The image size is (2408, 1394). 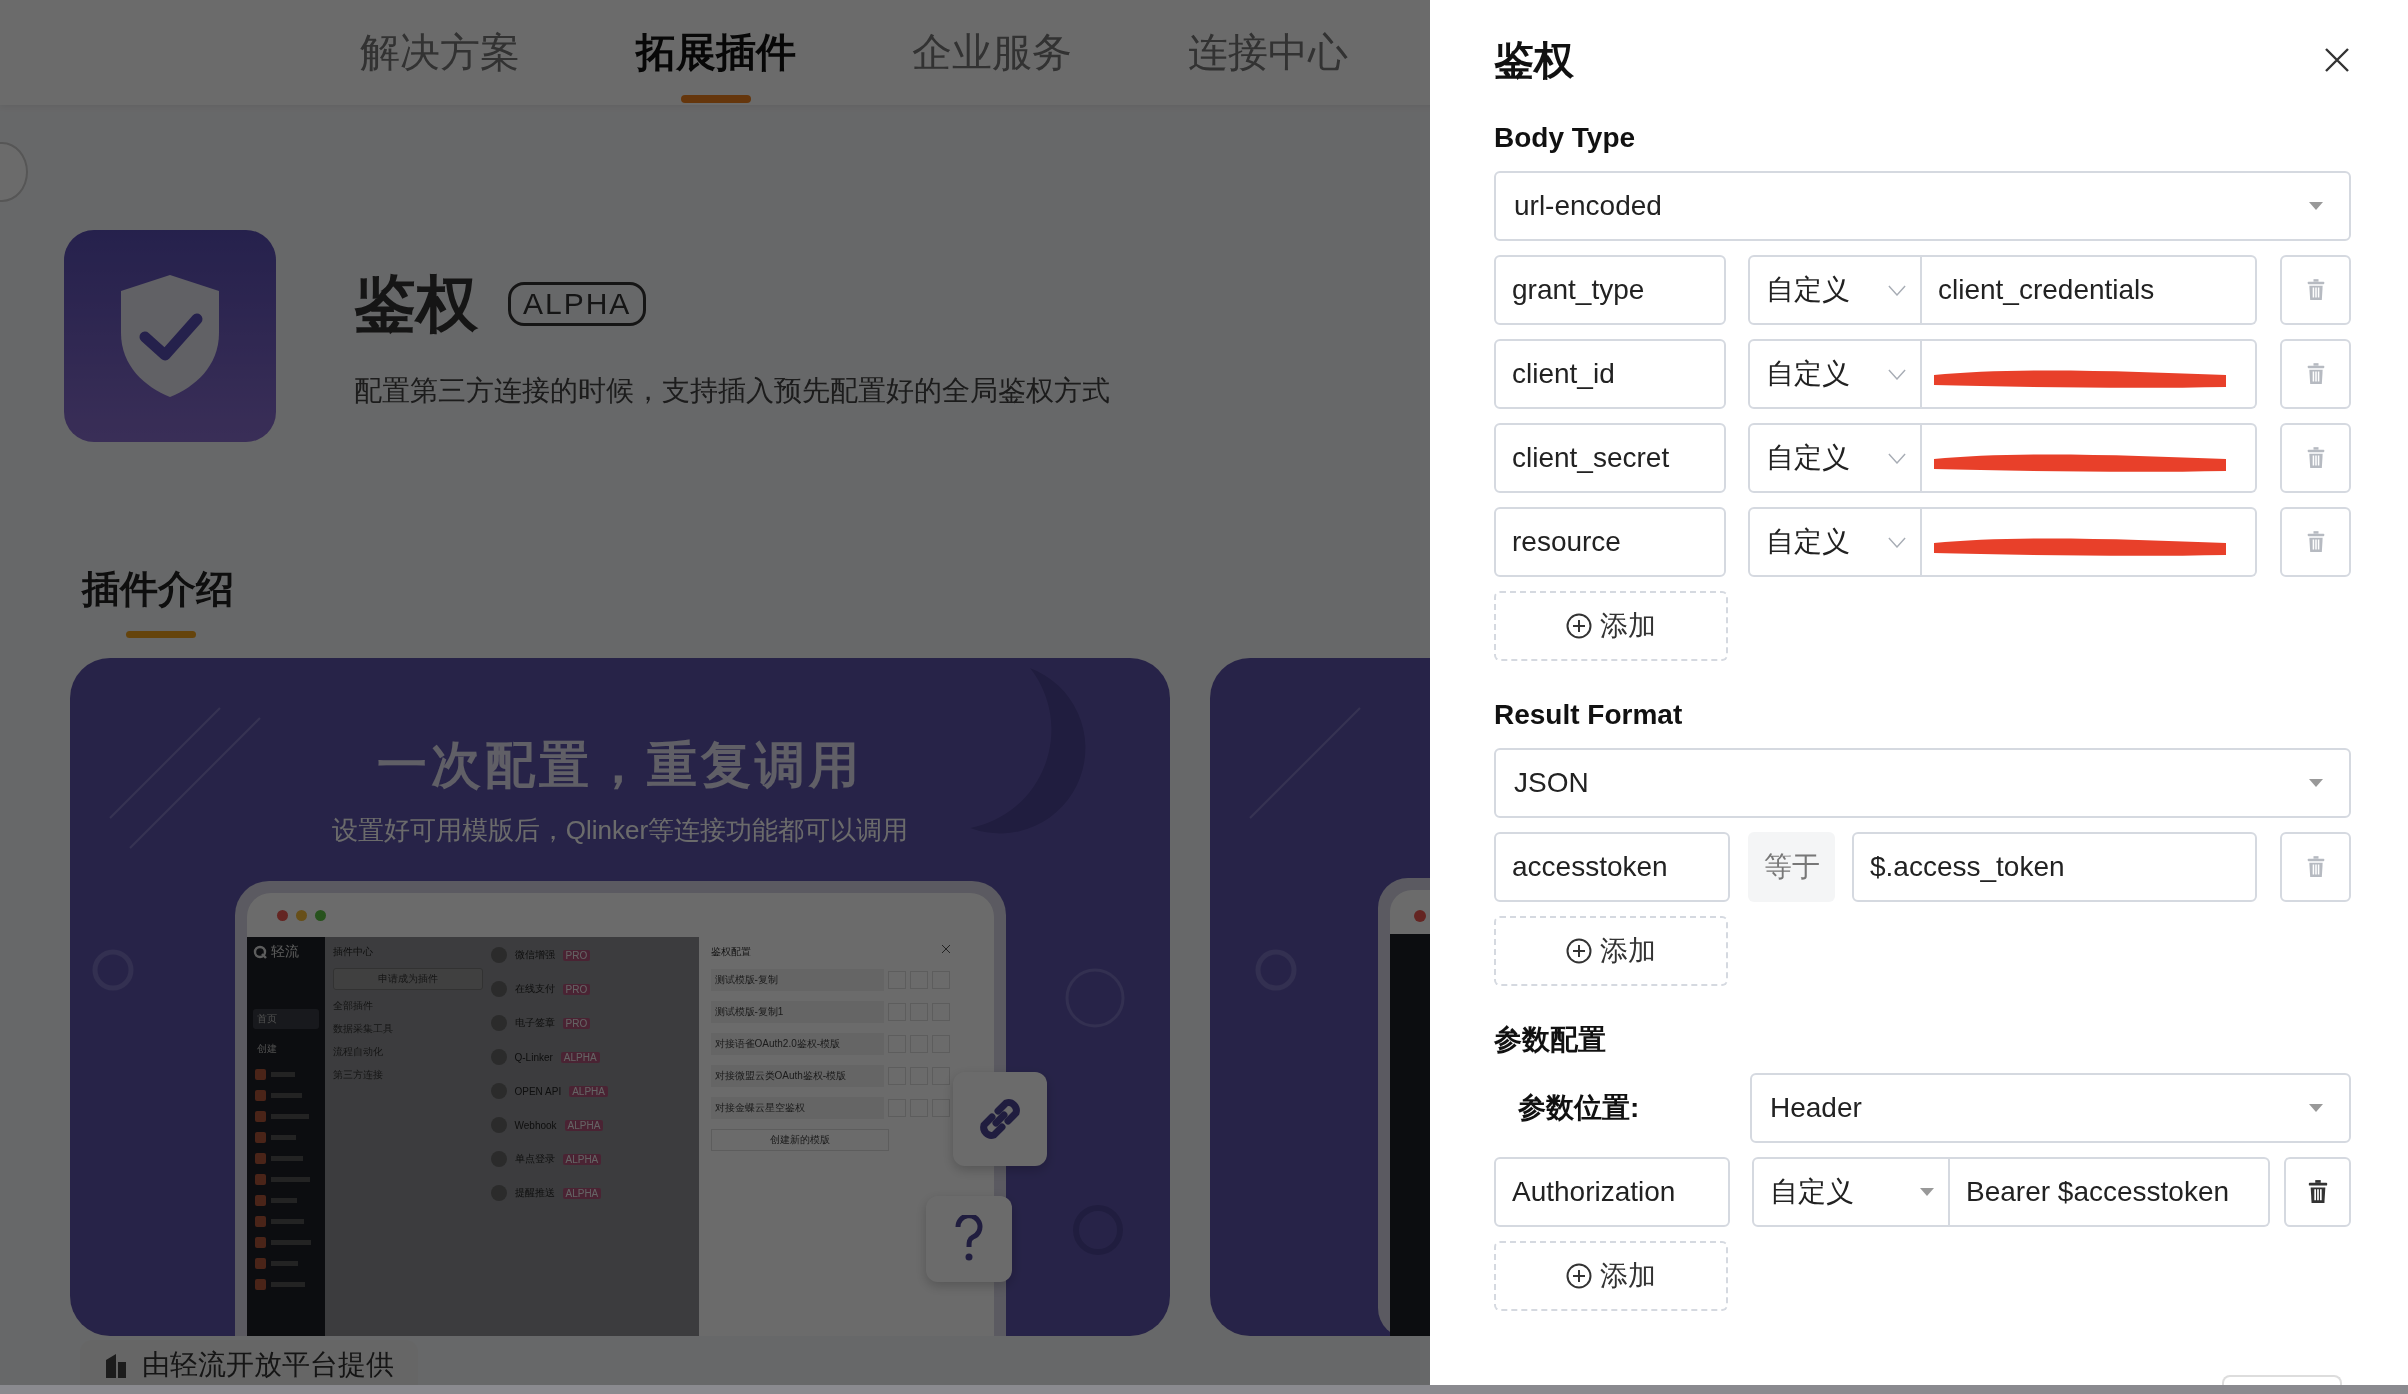 What do you see at coordinates (2337, 60) in the screenshot?
I see `close-icon` at bounding box center [2337, 60].